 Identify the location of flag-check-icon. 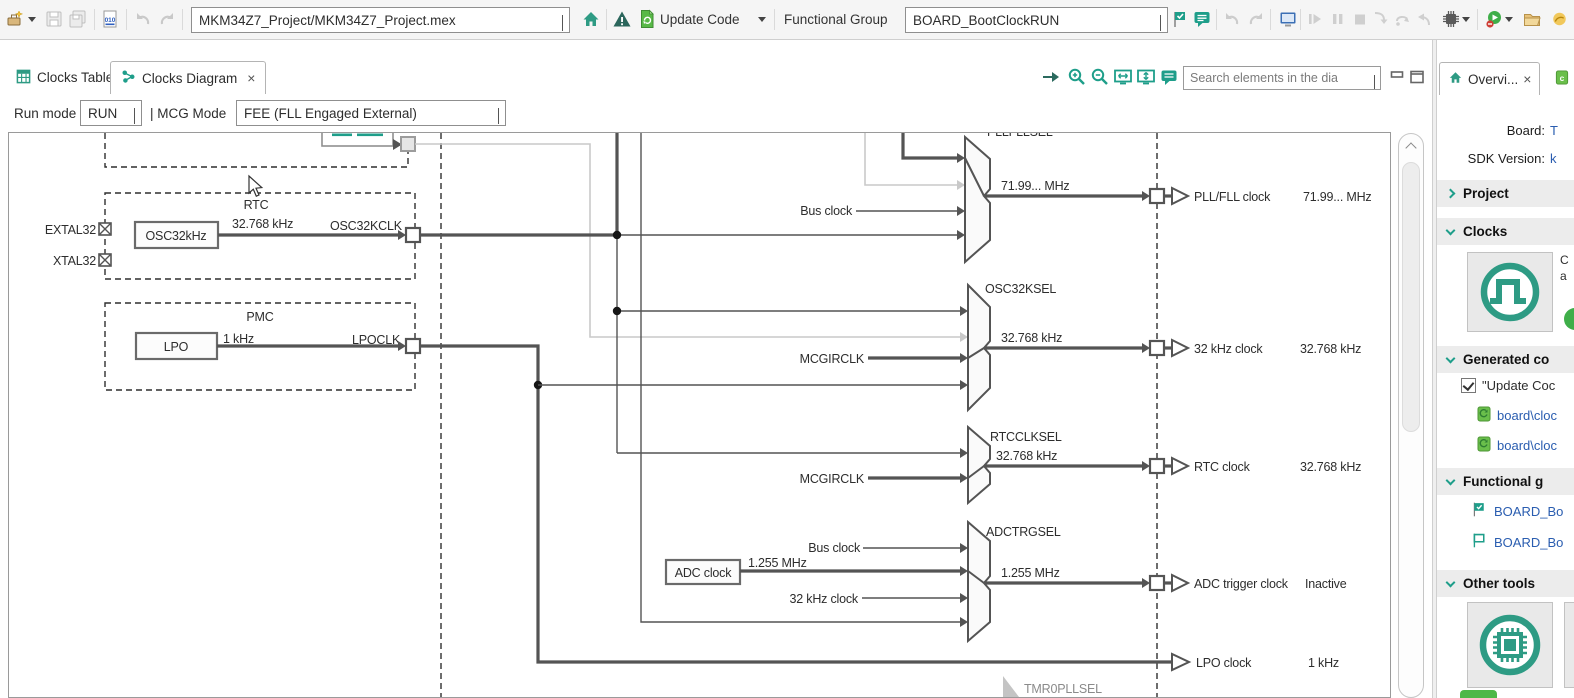
(1180, 19).